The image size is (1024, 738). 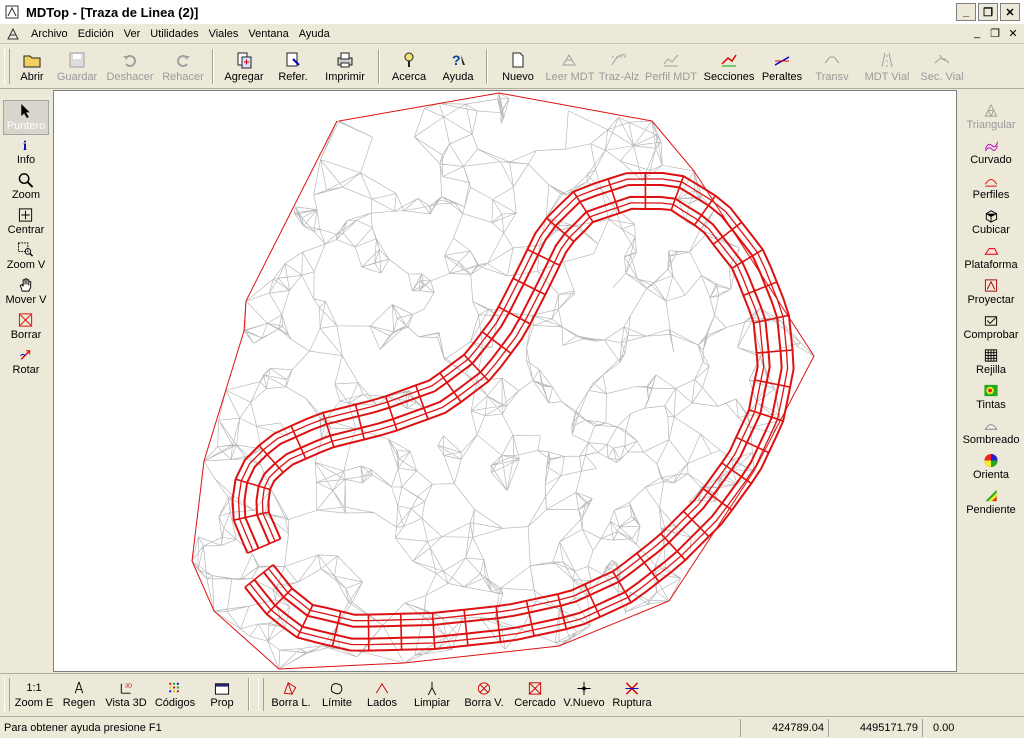 What do you see at coordinates (49, 34) in the screenshot?
I see `menu-archivo: Archivo` at bounding box center [49, 34].